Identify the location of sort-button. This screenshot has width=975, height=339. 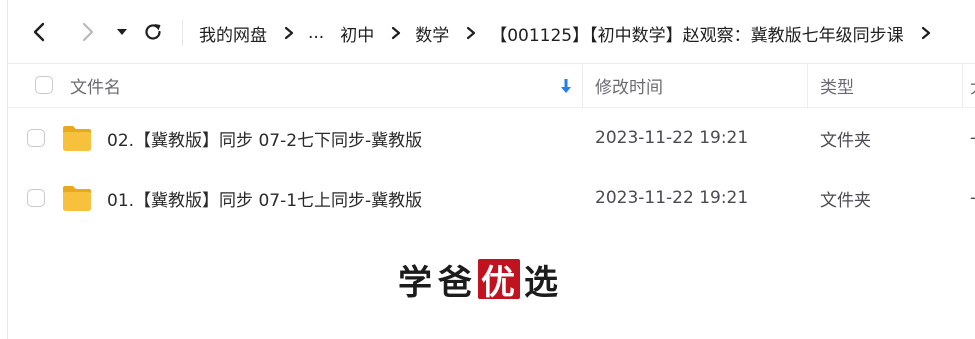
(566, 85).